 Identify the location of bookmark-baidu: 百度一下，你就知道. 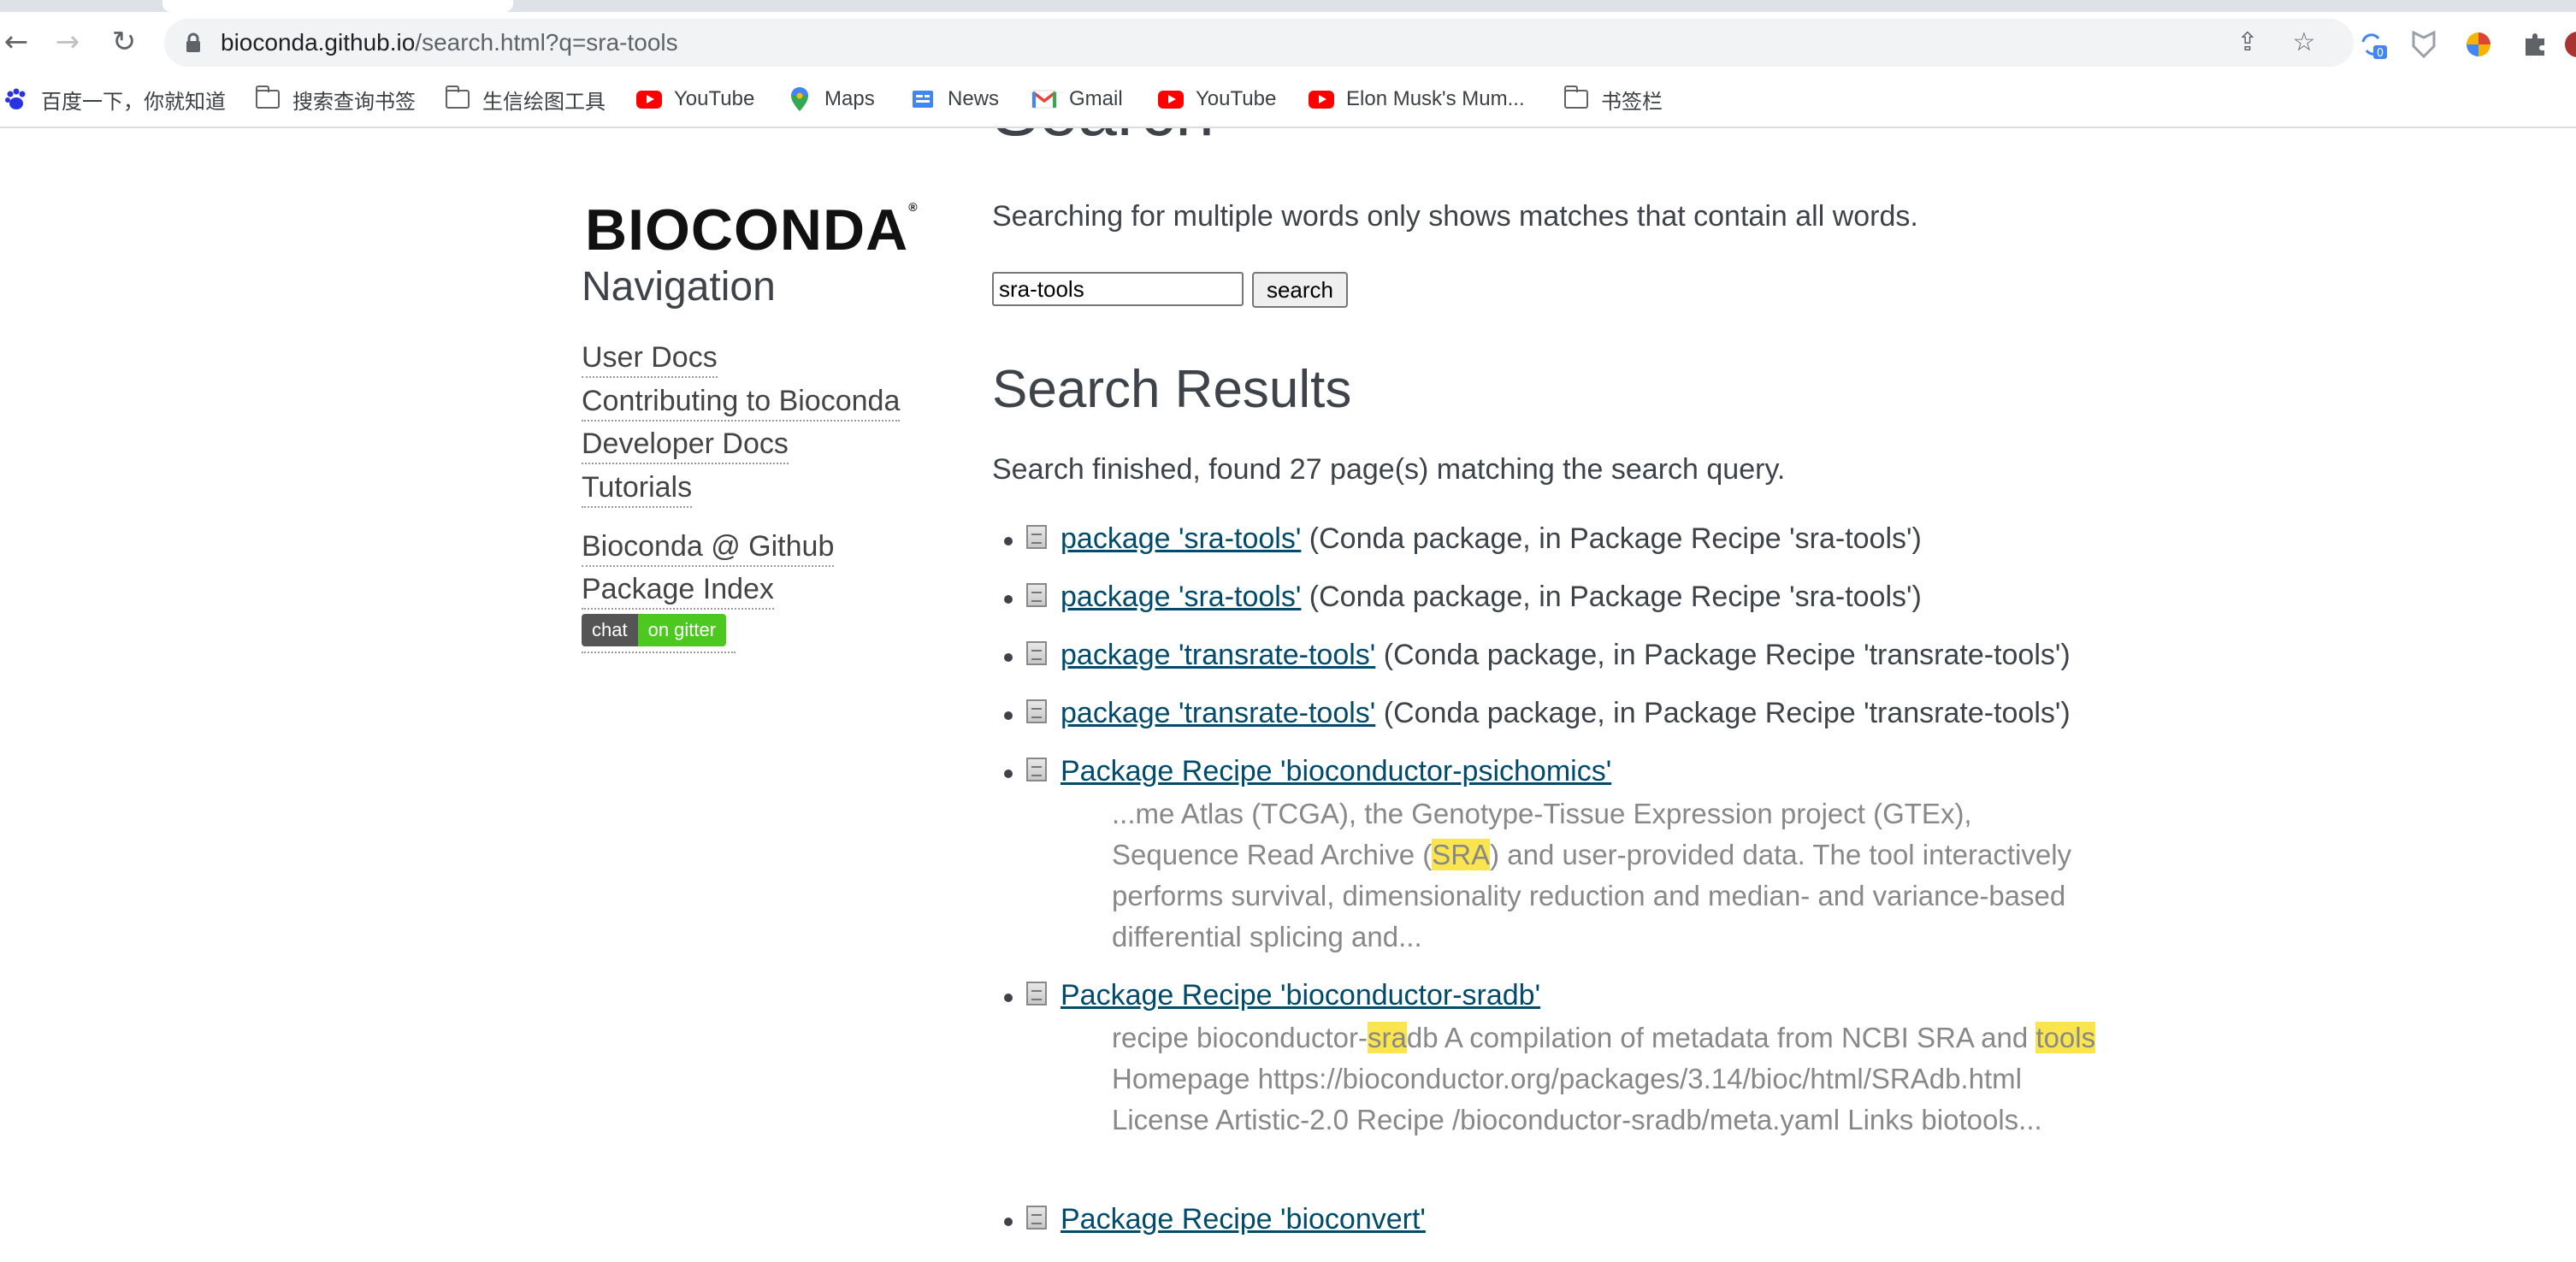
(114, 100).